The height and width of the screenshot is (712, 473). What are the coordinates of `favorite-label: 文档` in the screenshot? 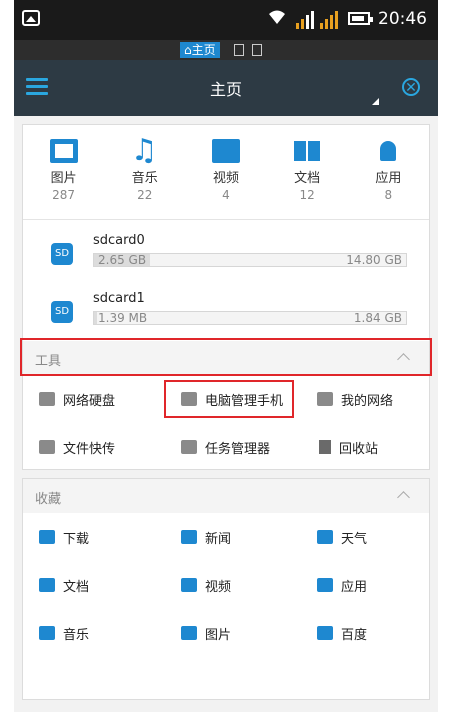 It's located at (76, 587).